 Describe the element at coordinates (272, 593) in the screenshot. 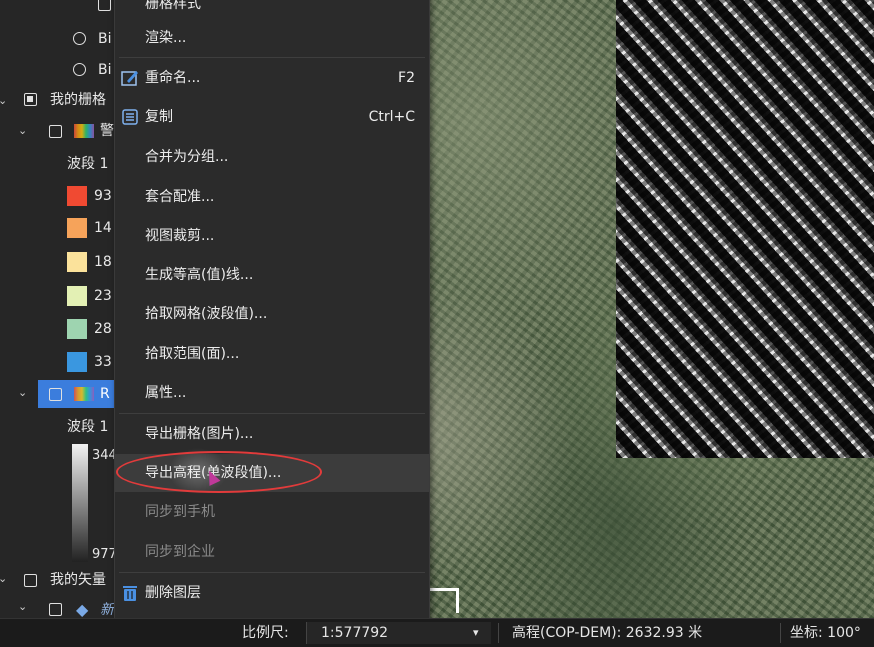

I see `menu-item-delete-layer: 删除图层` at that location.